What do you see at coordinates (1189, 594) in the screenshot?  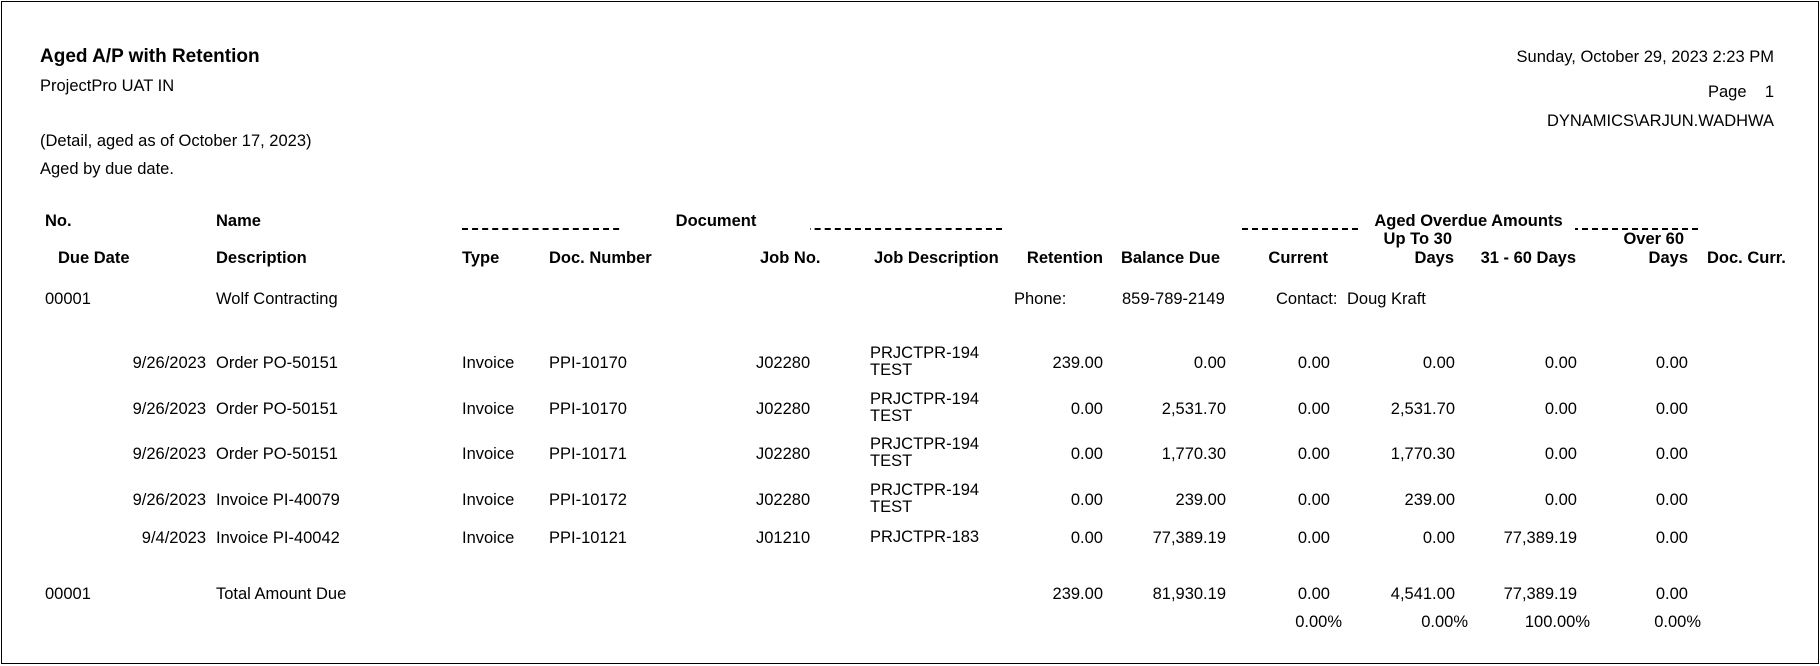 I see `total-balance-due: 81,930.19` at bounding box center [1189, 594].